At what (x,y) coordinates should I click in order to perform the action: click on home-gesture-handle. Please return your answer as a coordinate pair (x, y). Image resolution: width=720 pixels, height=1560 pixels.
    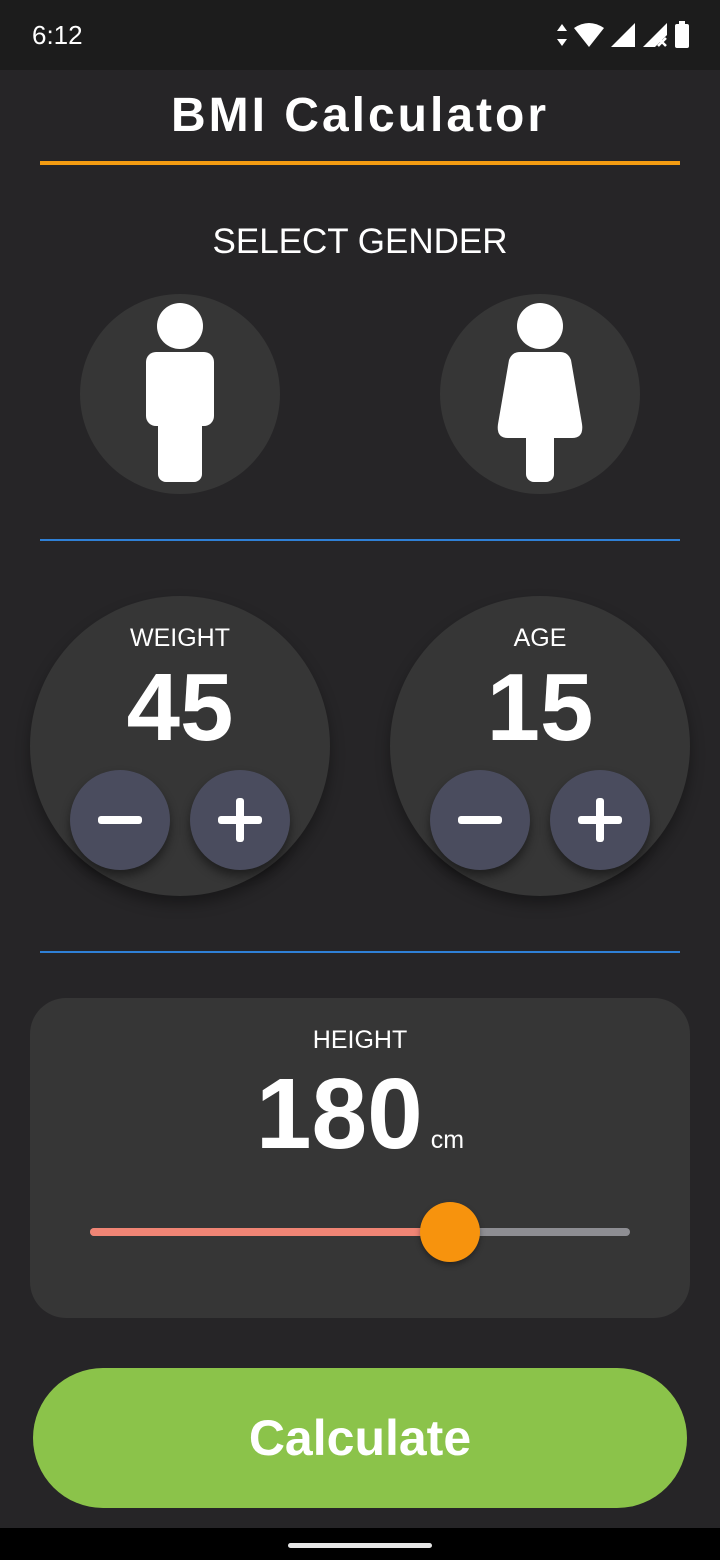
    Looking at the image, I should click on (360, 1545).